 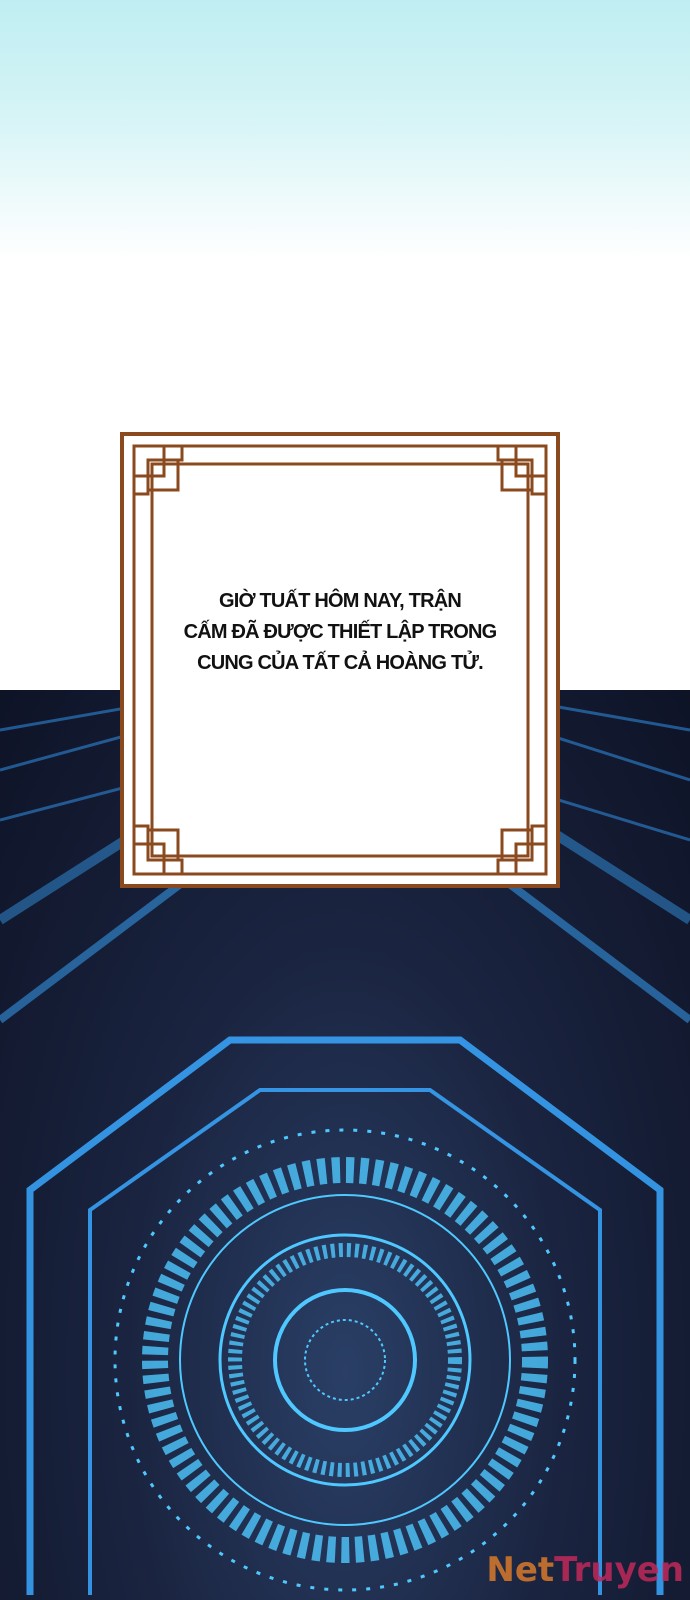 I want to click on caption-line: GIỜ TUẤT HÔM NAY, TRẬN, so click(x=340, y=601).